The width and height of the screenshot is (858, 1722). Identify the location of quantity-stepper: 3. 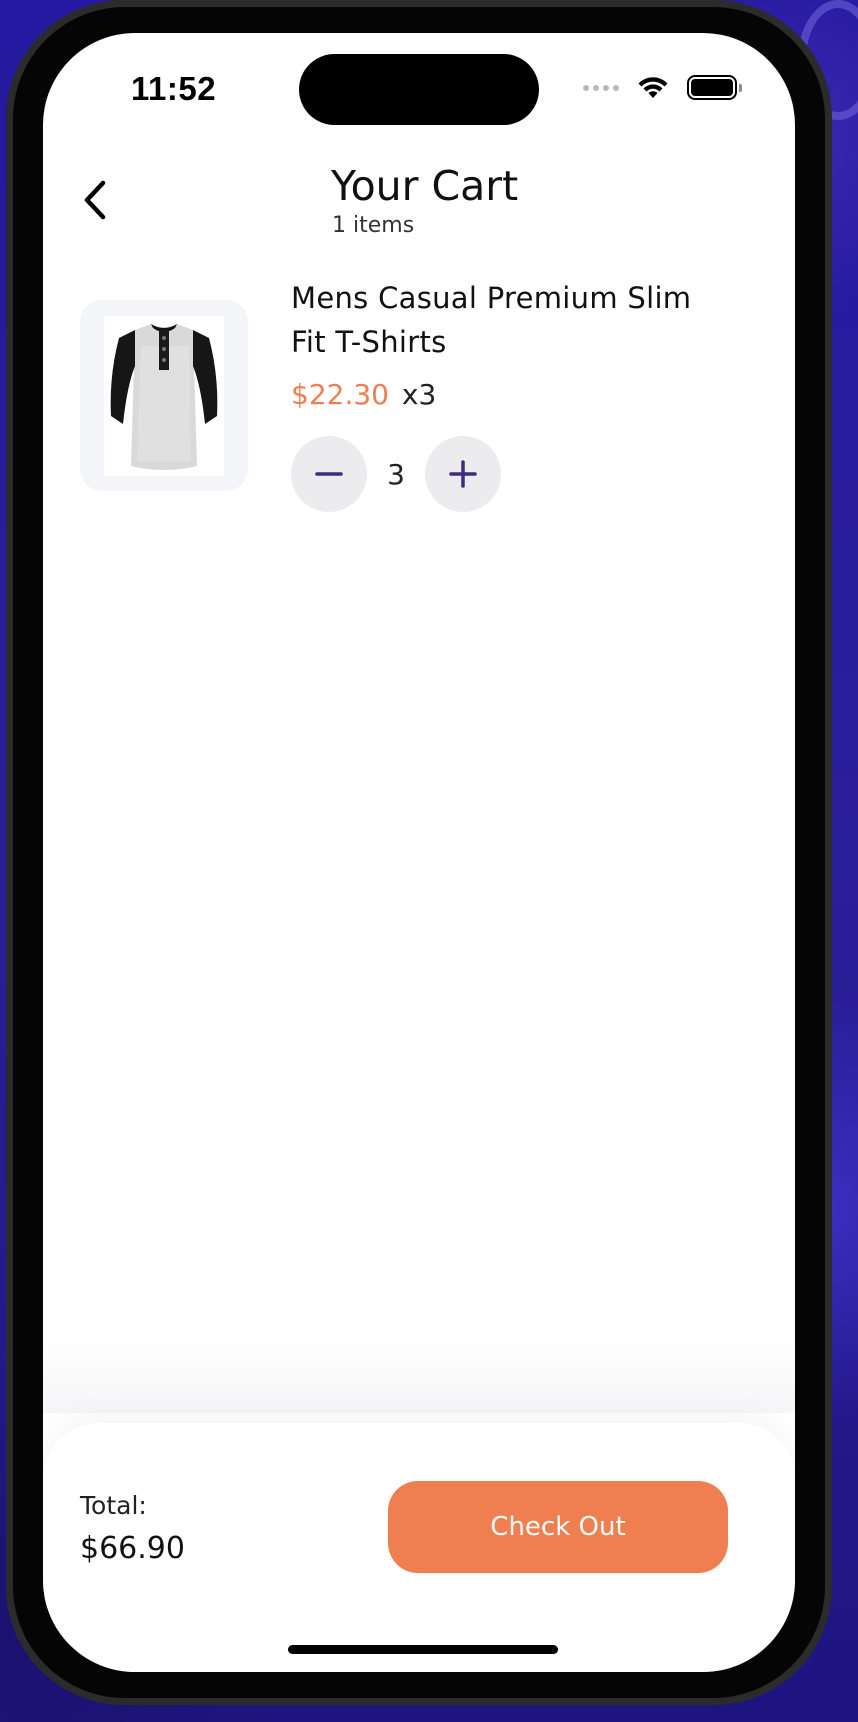
(396, 474).